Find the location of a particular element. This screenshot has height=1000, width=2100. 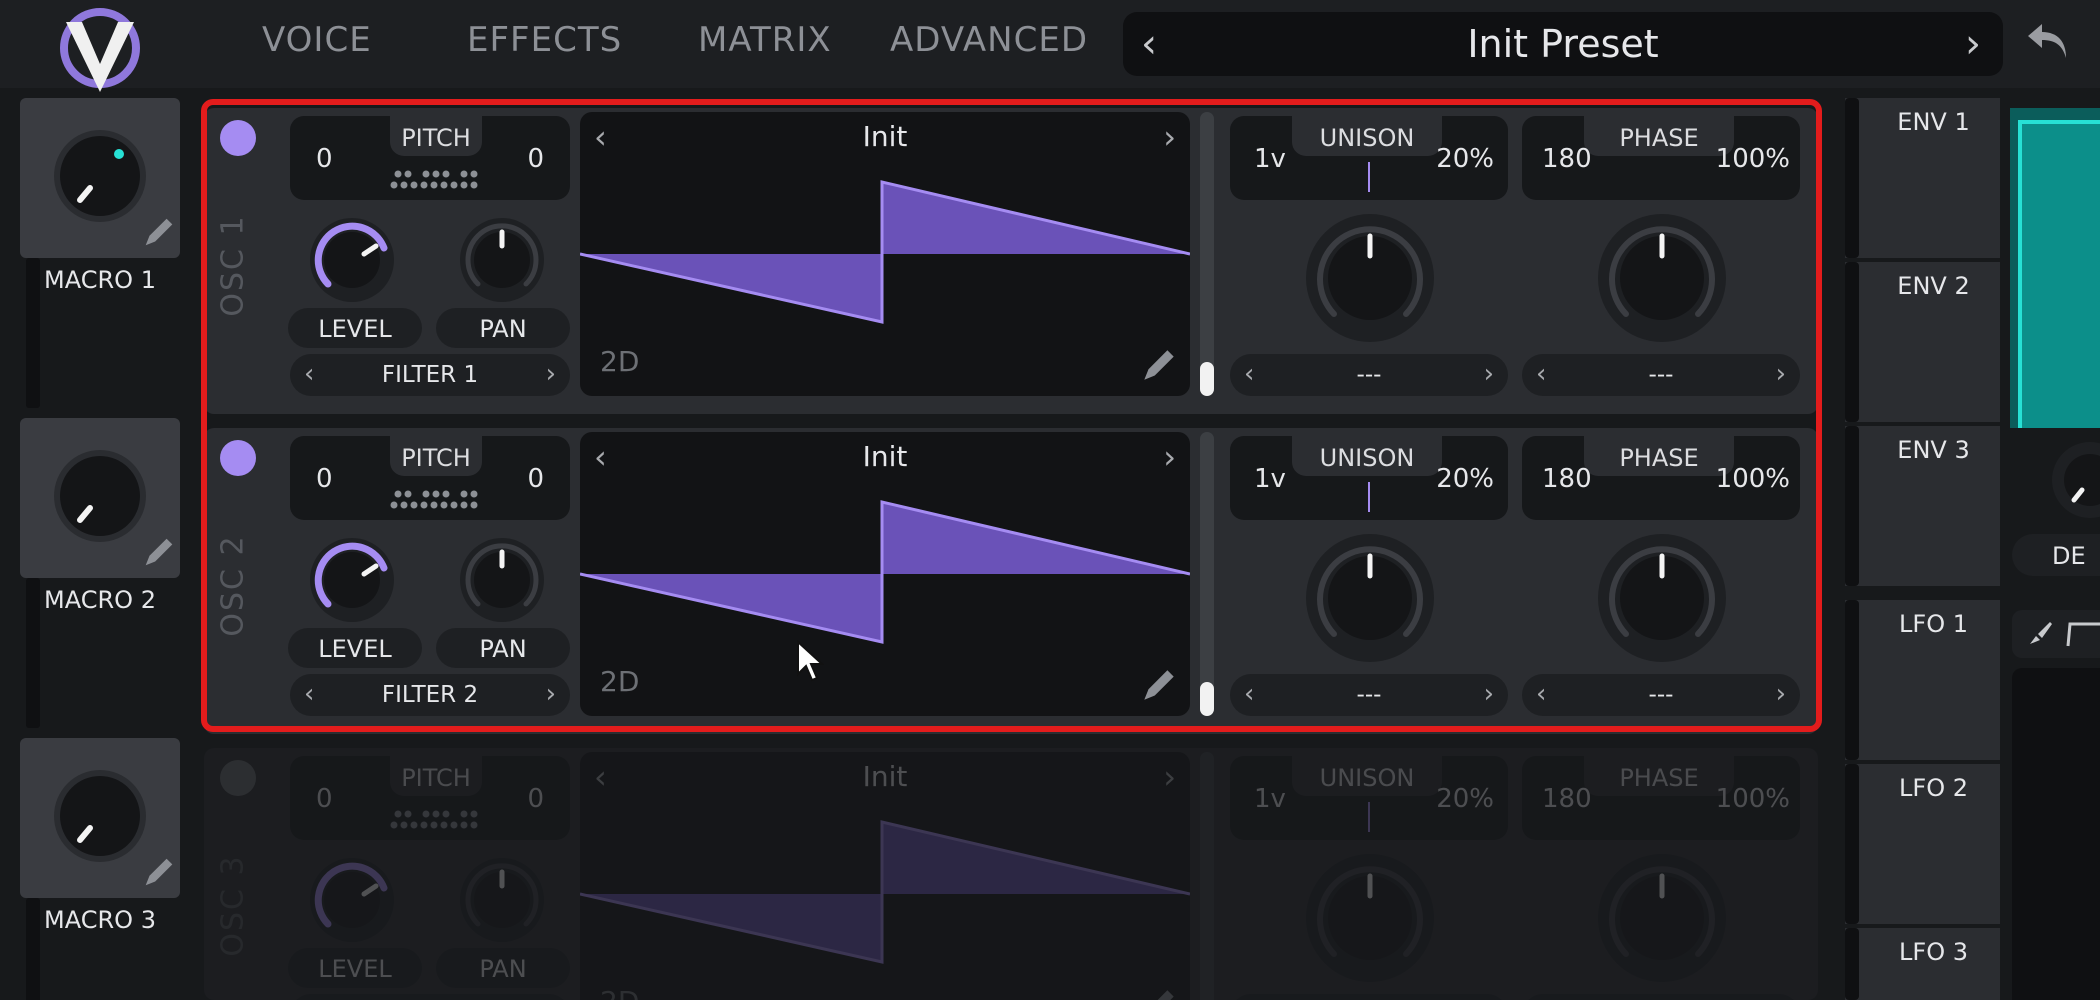

filter-route-selector: ‹ FILTER 1 › is located at coordinates (430, 375).